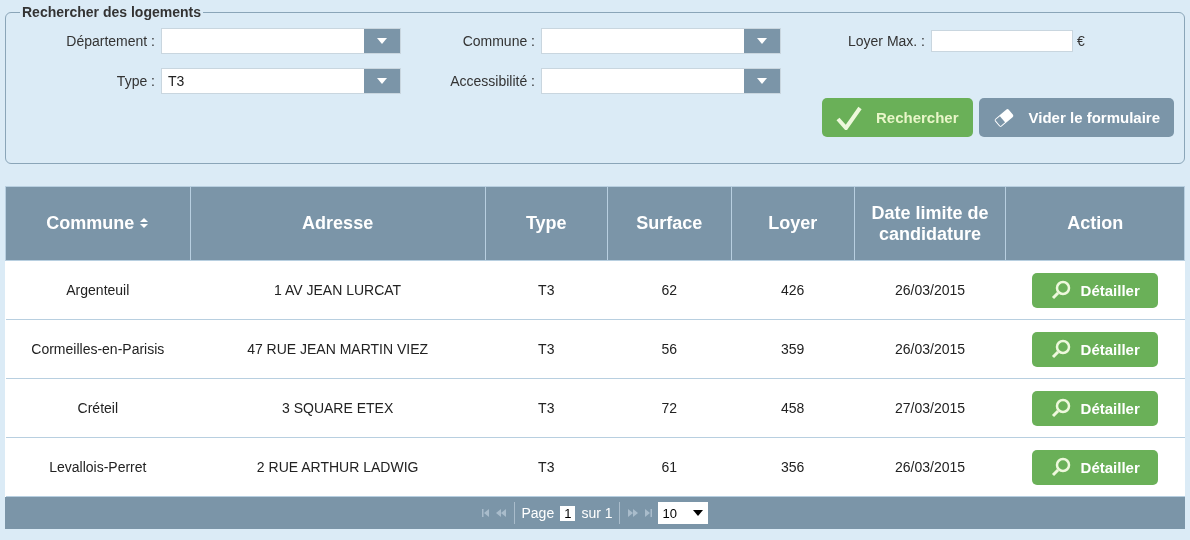 Image resolution: width=1190 pixels, height=540 pixels. I want to click on page-total: sur 1, so click(597, 513).